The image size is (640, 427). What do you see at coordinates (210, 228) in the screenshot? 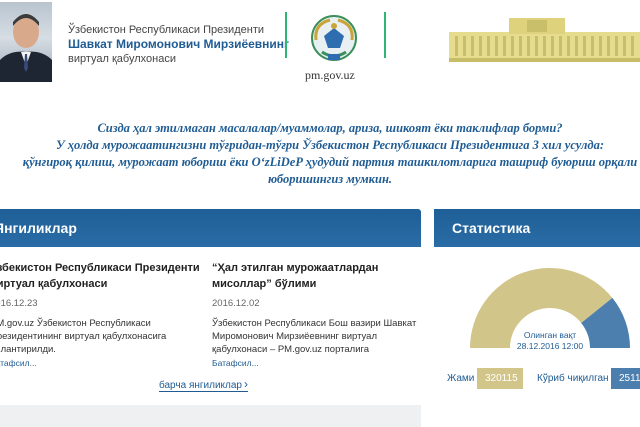
I see `news-panel-header: Янгиликлар` at bounding box center [210, 228].